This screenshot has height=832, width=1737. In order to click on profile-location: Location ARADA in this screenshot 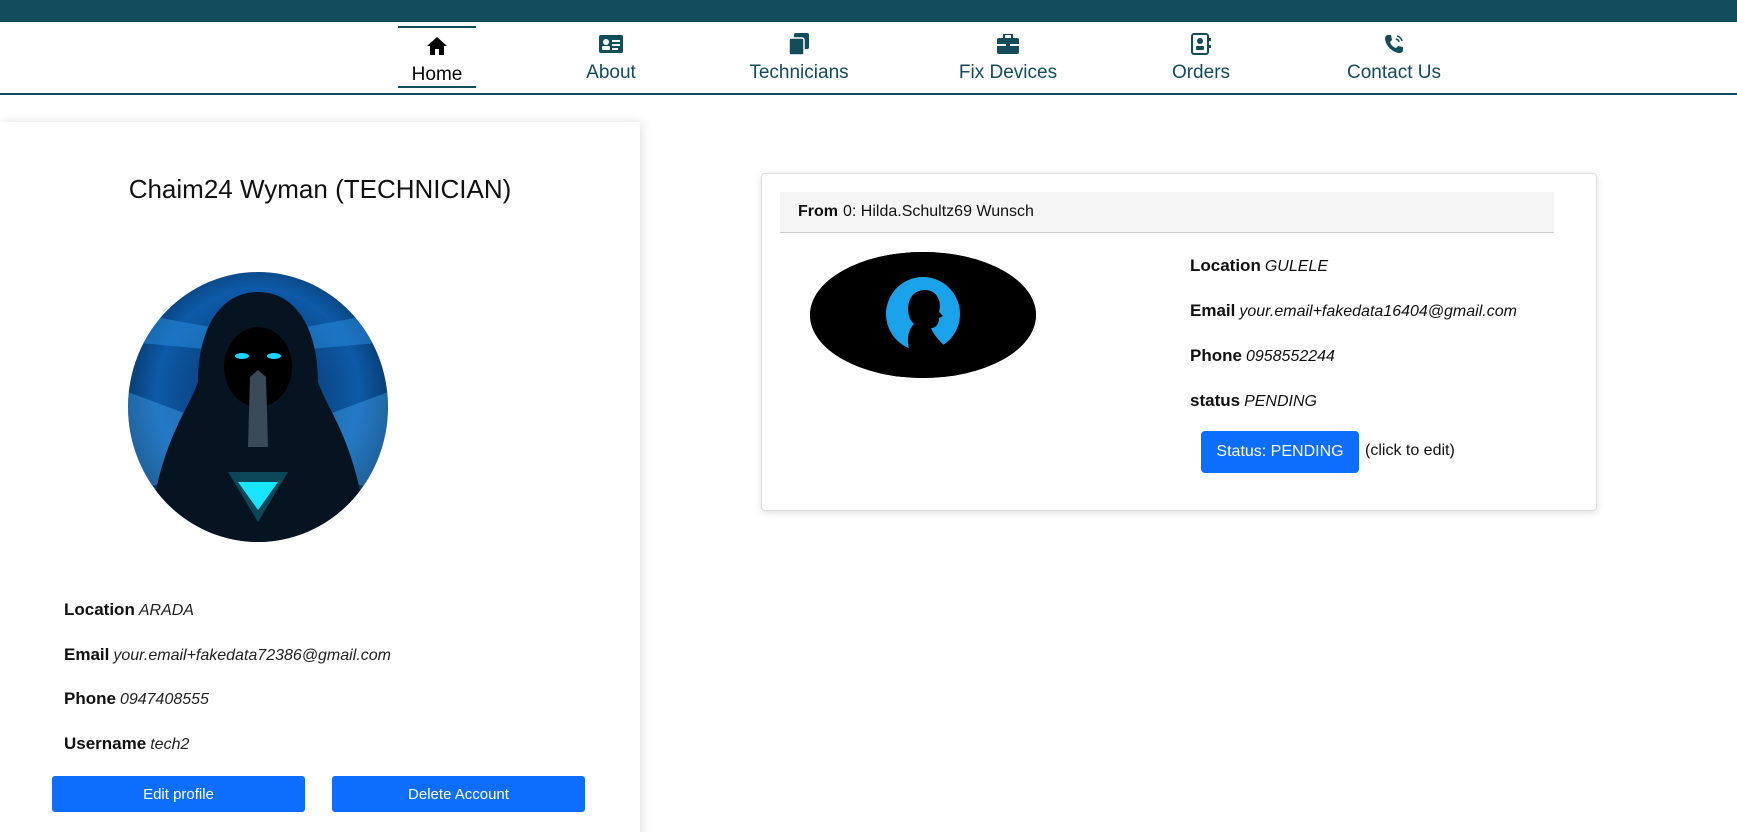, I will do `click(129, 610)`.